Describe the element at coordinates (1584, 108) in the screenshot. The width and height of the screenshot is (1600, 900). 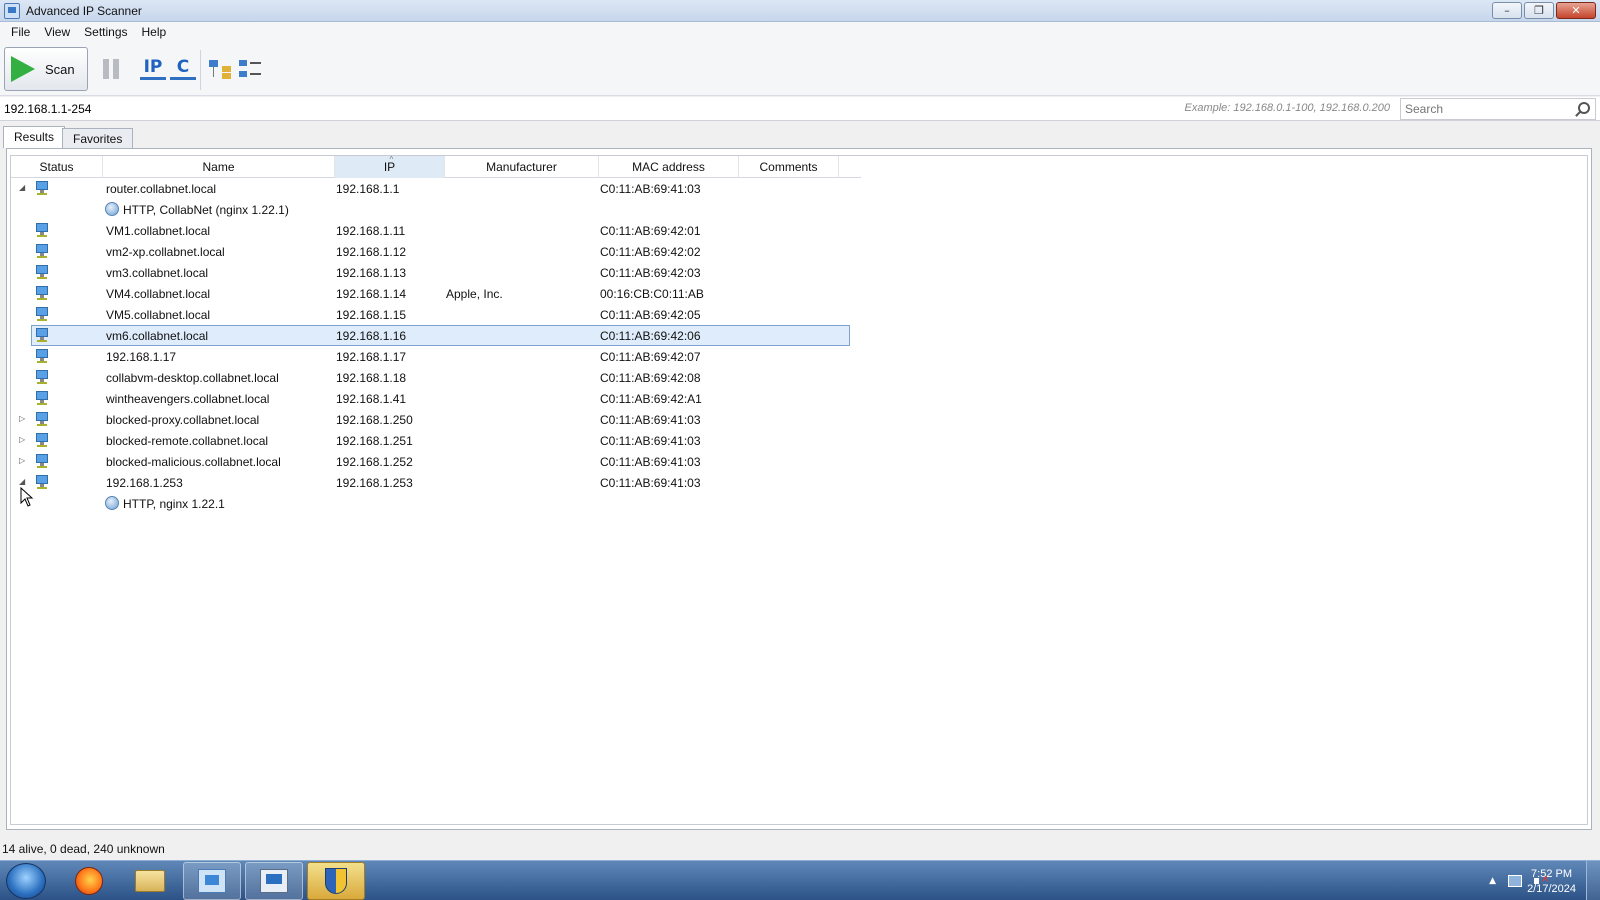
I see `search-icon` at that location.